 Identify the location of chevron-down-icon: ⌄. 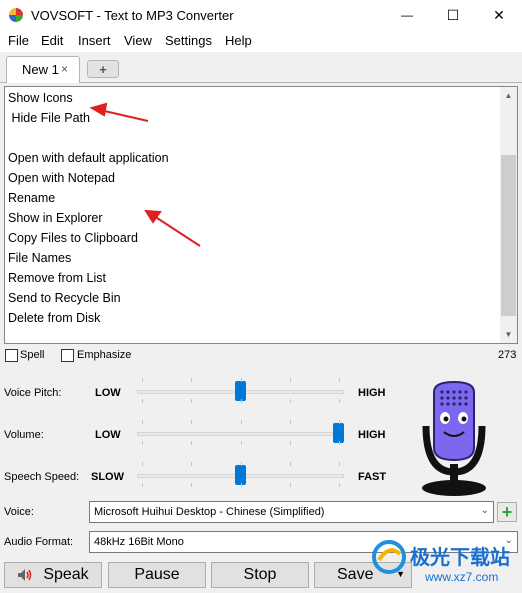
(484, 510).